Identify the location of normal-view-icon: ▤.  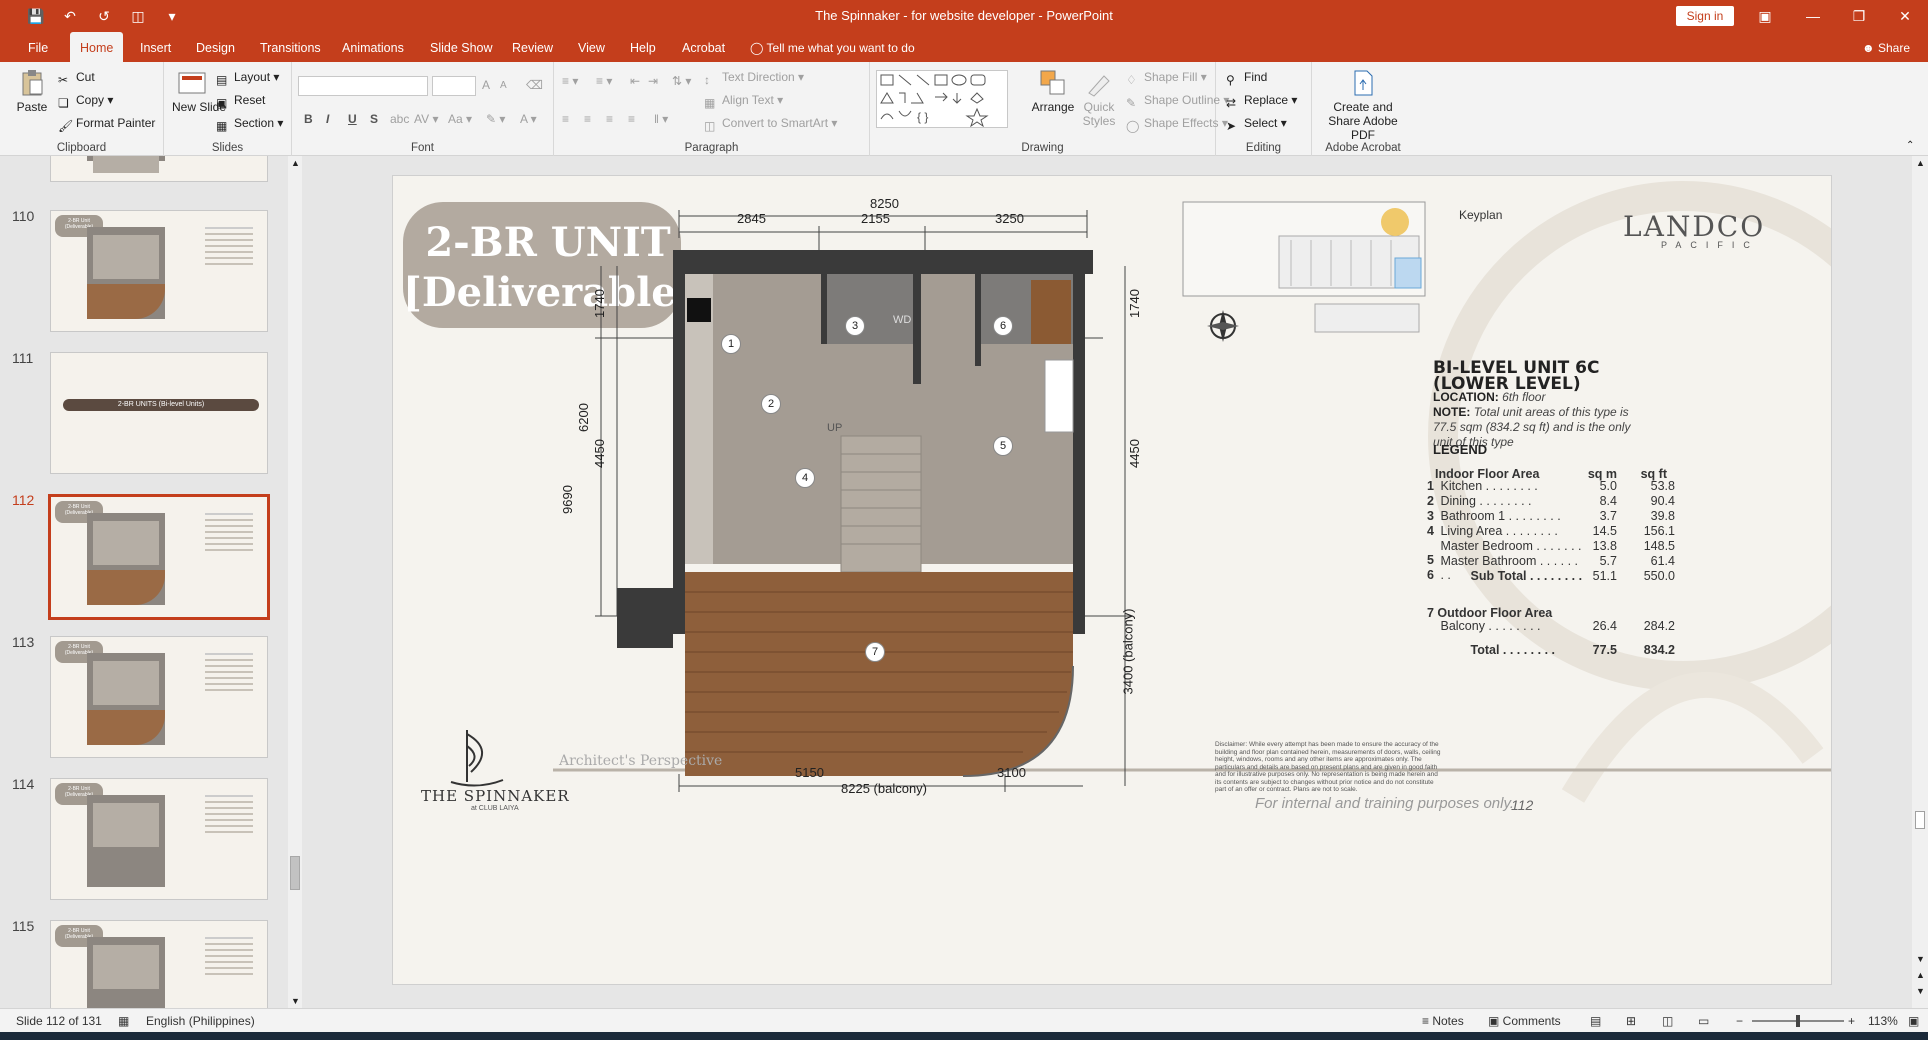
(1595, 1021).